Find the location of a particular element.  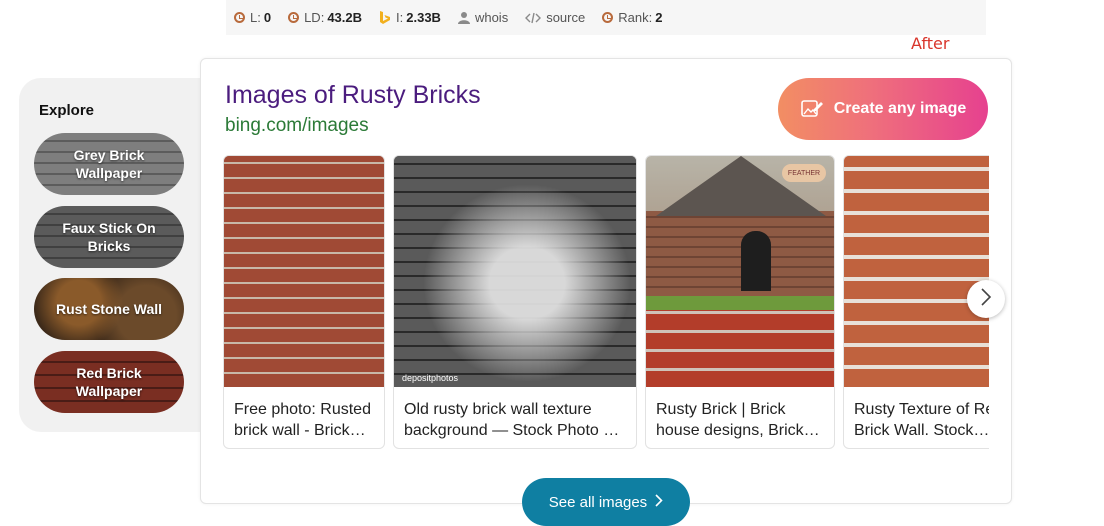

images-url: bing.com/images is located at coordinates (297, 126).